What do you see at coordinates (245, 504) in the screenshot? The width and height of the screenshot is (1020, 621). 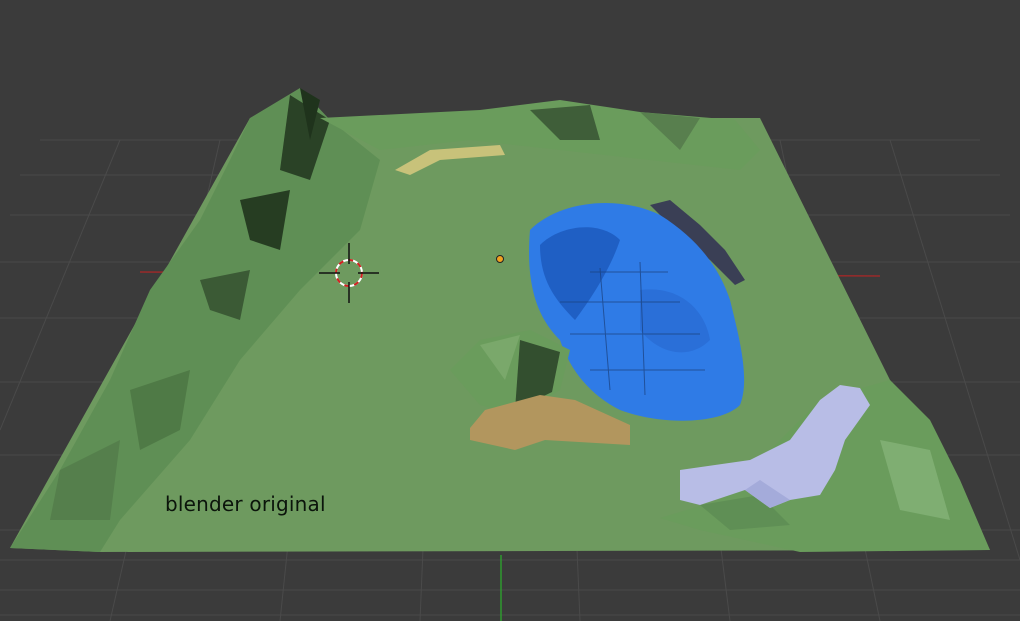 I see `viewport-overlay-label: blender original` at bounding box center [245, 504].